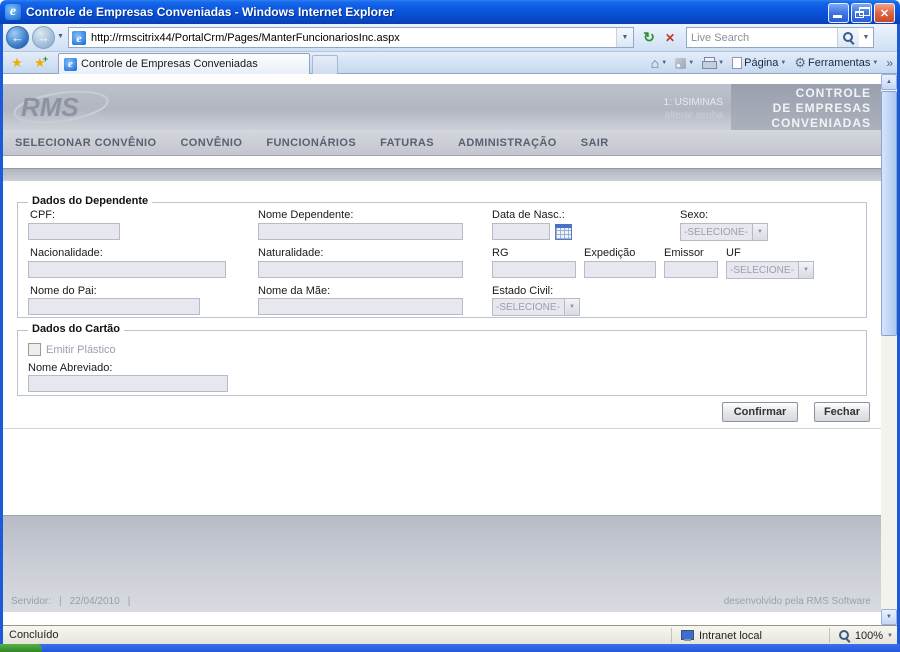  Describe the element at coordinates (710, 63) in the screenshot. I see `print-icon` at that location.